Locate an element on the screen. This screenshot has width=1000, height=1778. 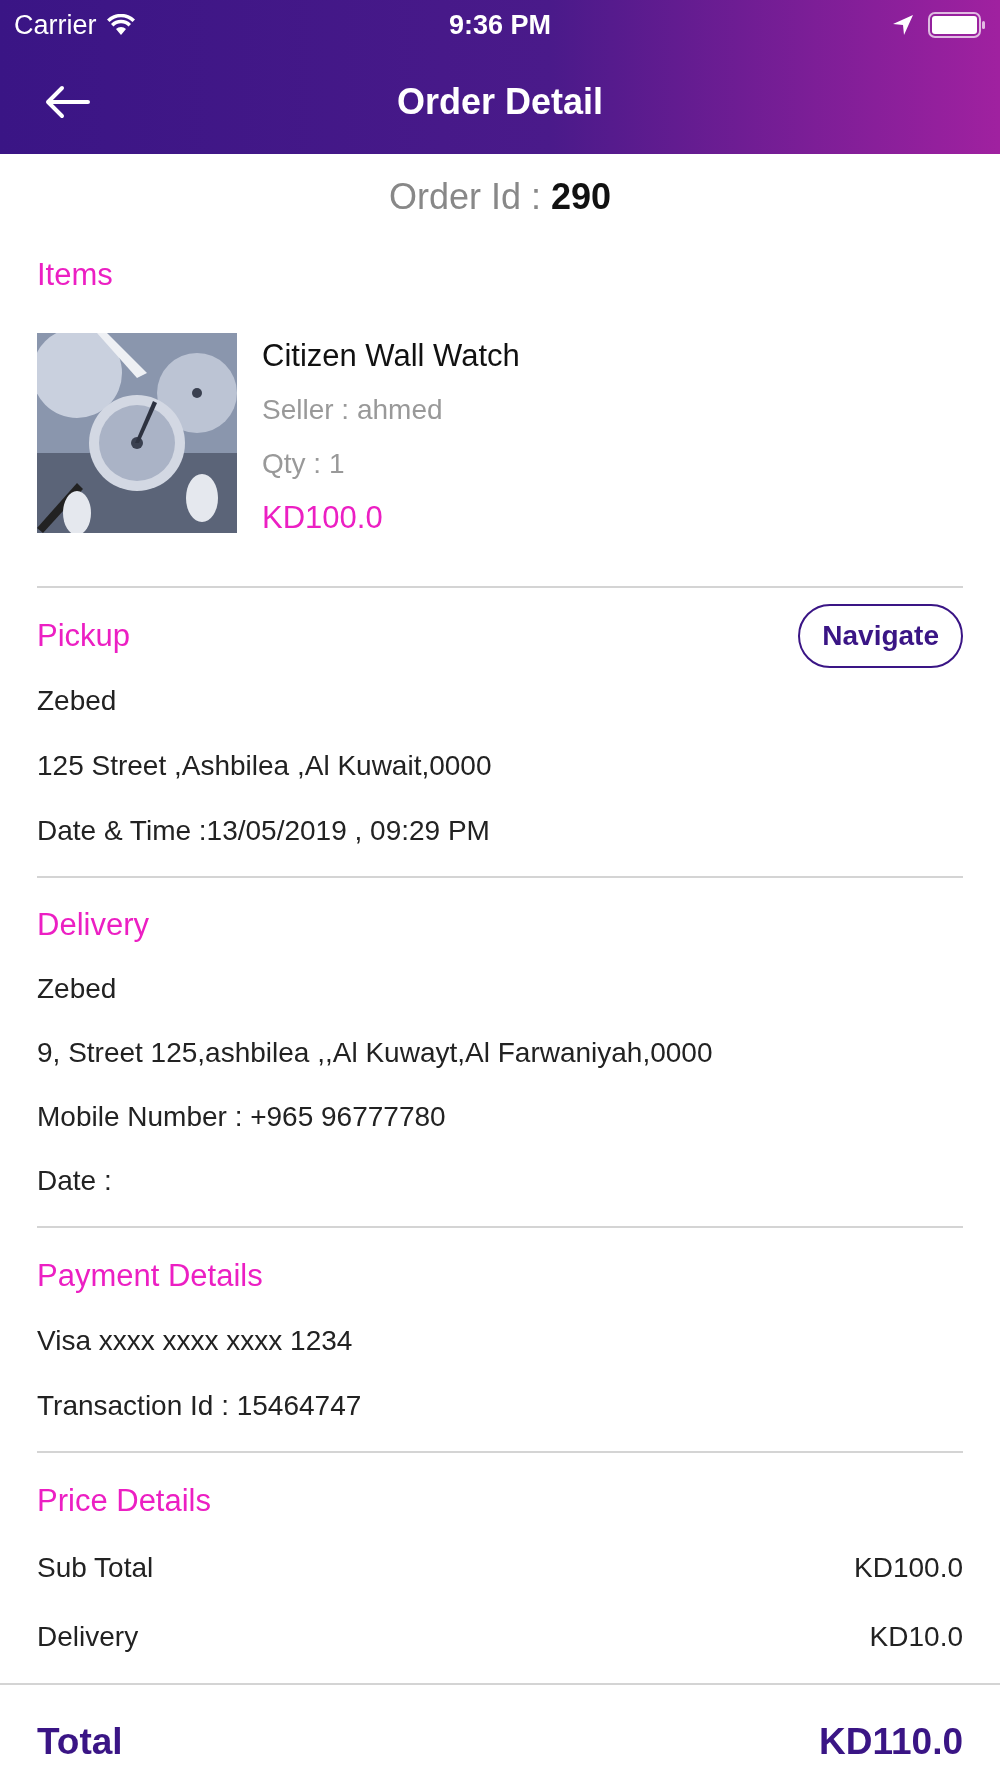
total-value: KD110.0 is located at coordinates (891, 1742).